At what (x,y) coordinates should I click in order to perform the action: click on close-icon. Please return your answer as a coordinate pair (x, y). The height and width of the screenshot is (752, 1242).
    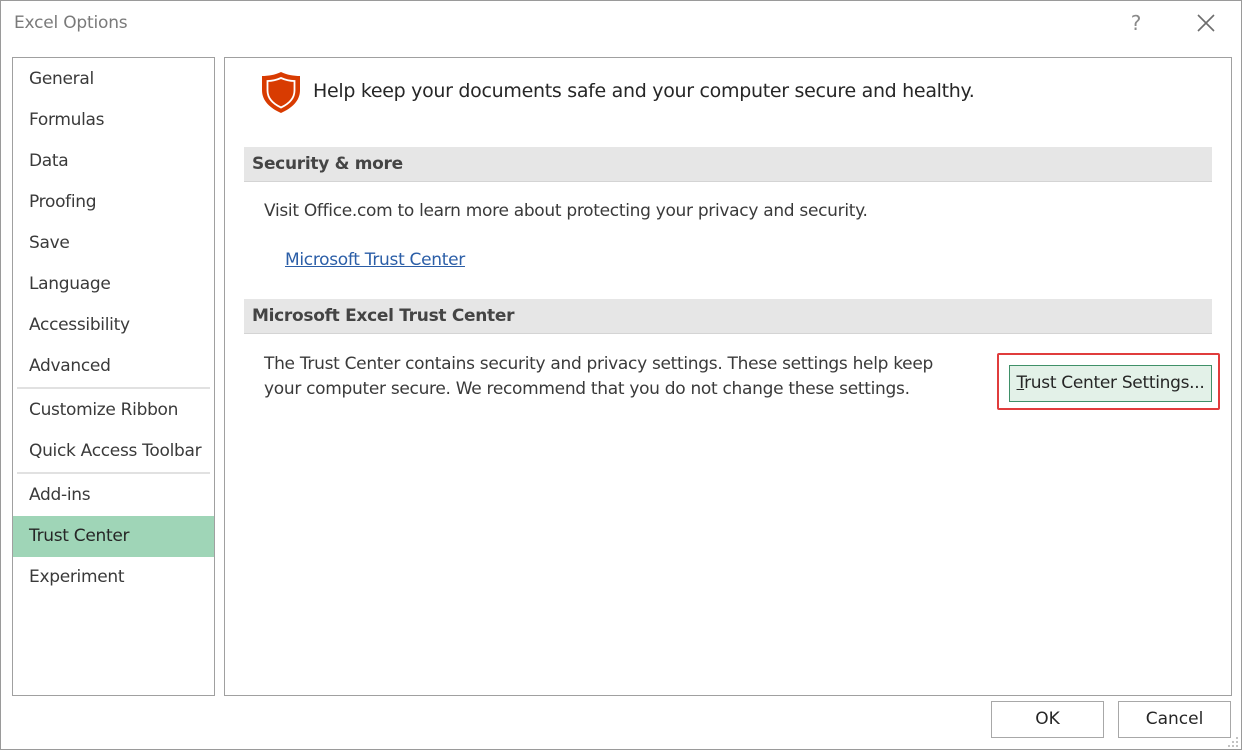
    Looking at the image, I should click on (1206, 23).